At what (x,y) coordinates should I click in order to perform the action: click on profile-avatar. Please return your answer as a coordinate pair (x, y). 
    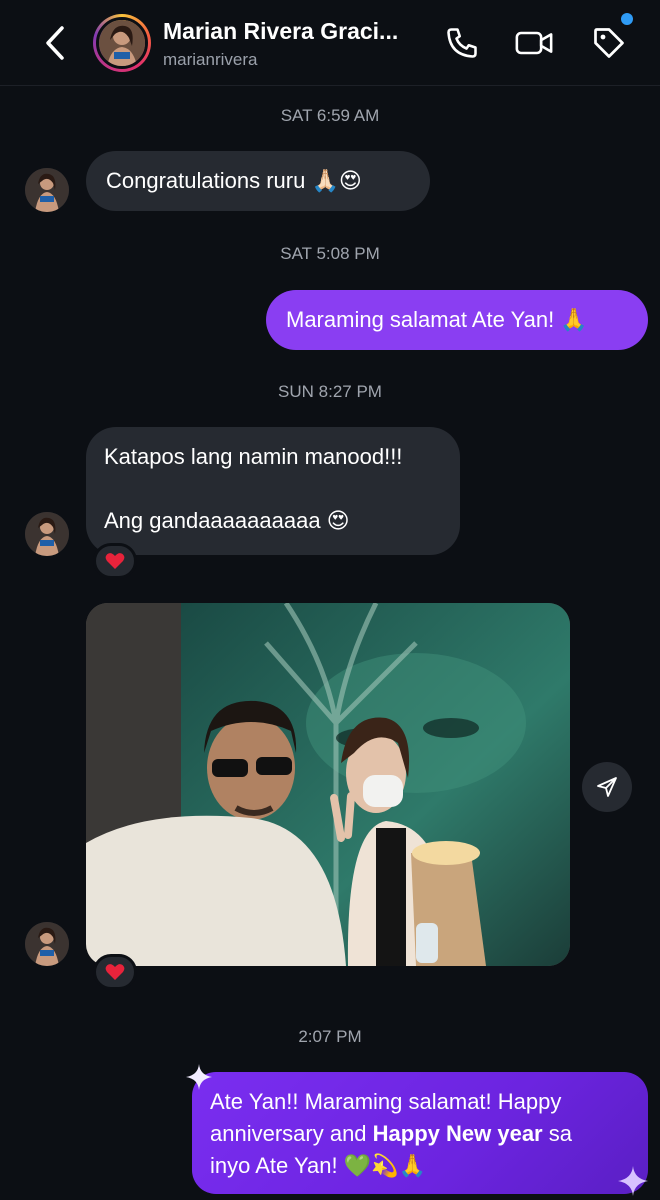
    Looking at the image, I should click on (122, 43).